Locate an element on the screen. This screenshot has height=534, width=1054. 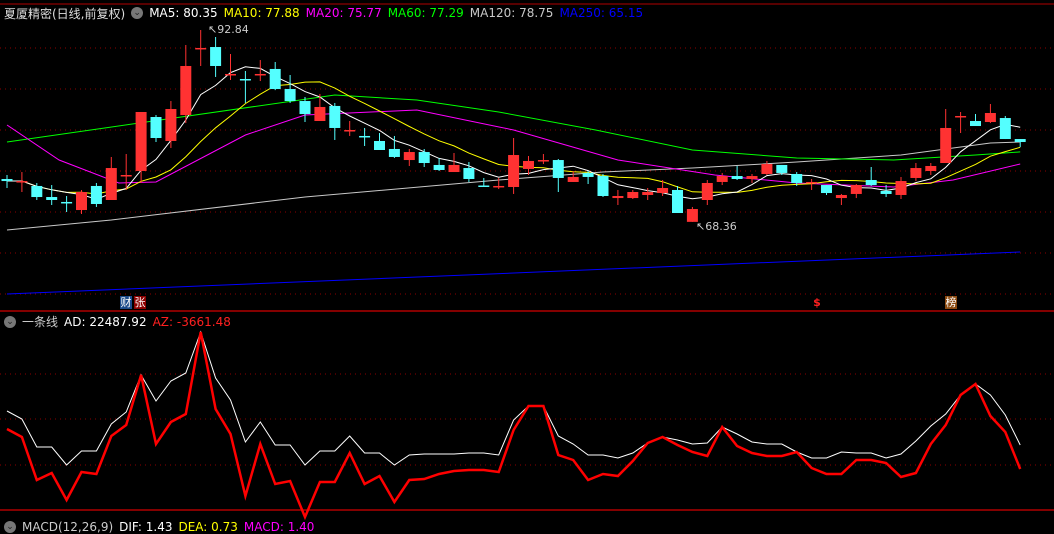
az-value: AZ: -3661.48 is located at coordinates (191, 321).